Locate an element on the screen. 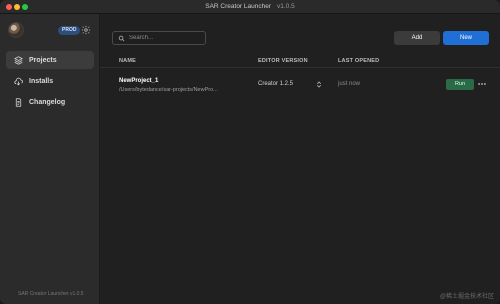  add-project-button: Add is located at coordinates (417, 38).